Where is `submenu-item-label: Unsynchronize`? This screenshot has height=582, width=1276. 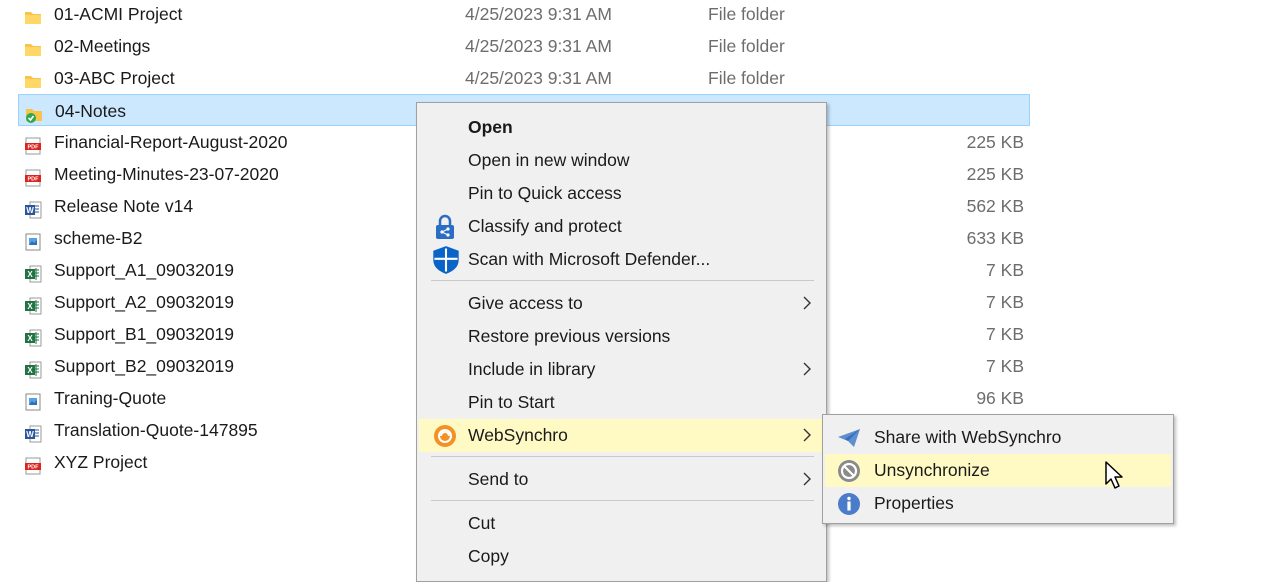 submenu-item-label: Unsynchronize is located at coordinates (932, 470).